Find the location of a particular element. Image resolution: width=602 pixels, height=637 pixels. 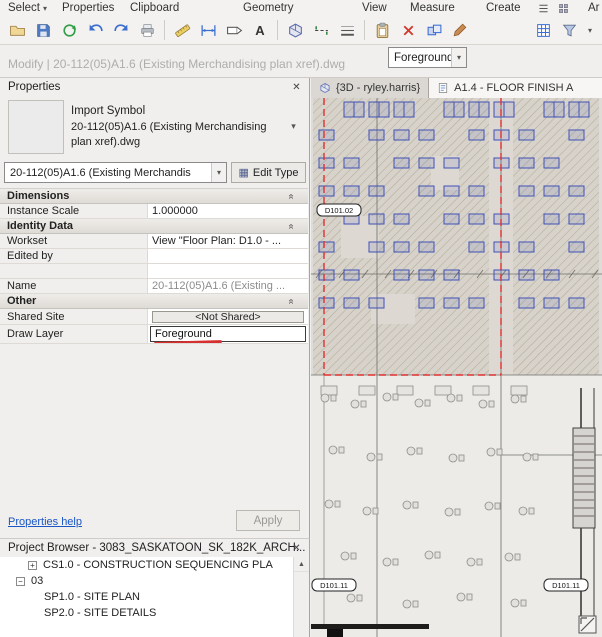

text-icon: A is located at coordinates (260, 30).